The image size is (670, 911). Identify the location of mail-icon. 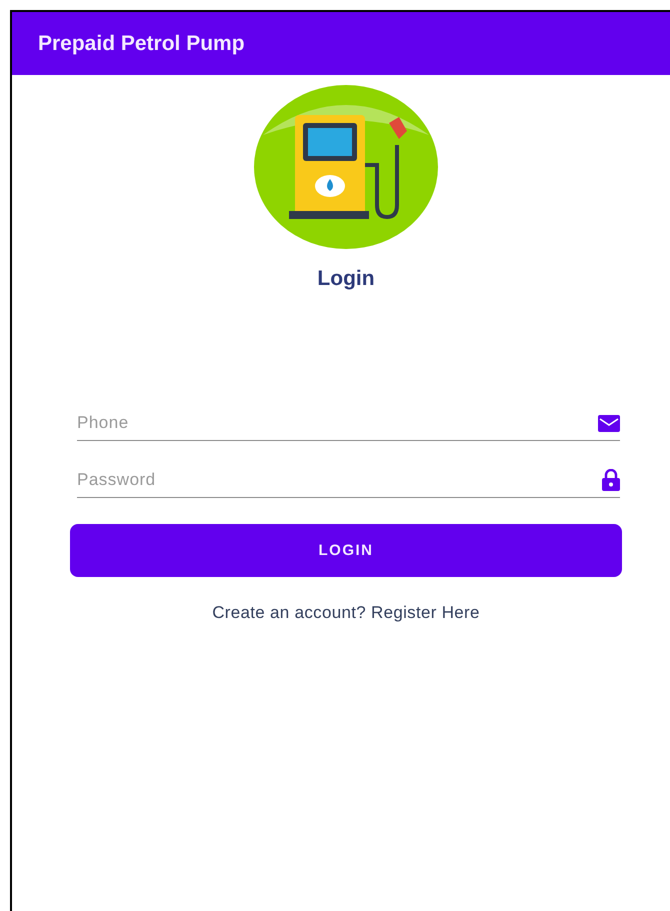
(609, 423).